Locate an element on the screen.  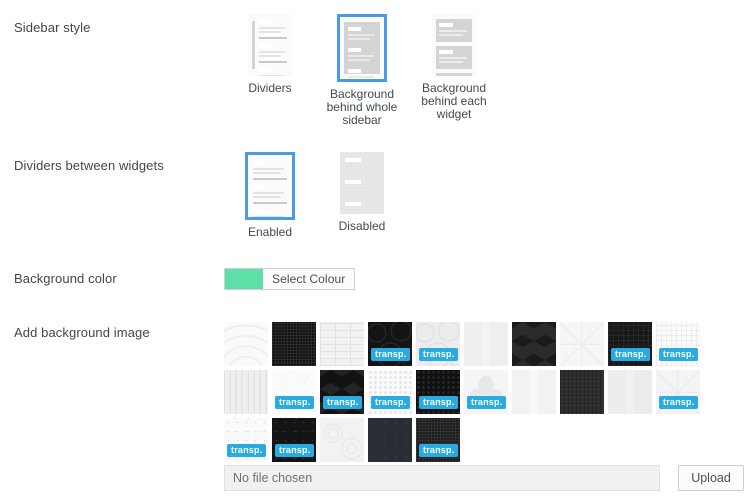
dividers-between-widgets-control: Enabled Disabled is located at coordinates (489, 195).